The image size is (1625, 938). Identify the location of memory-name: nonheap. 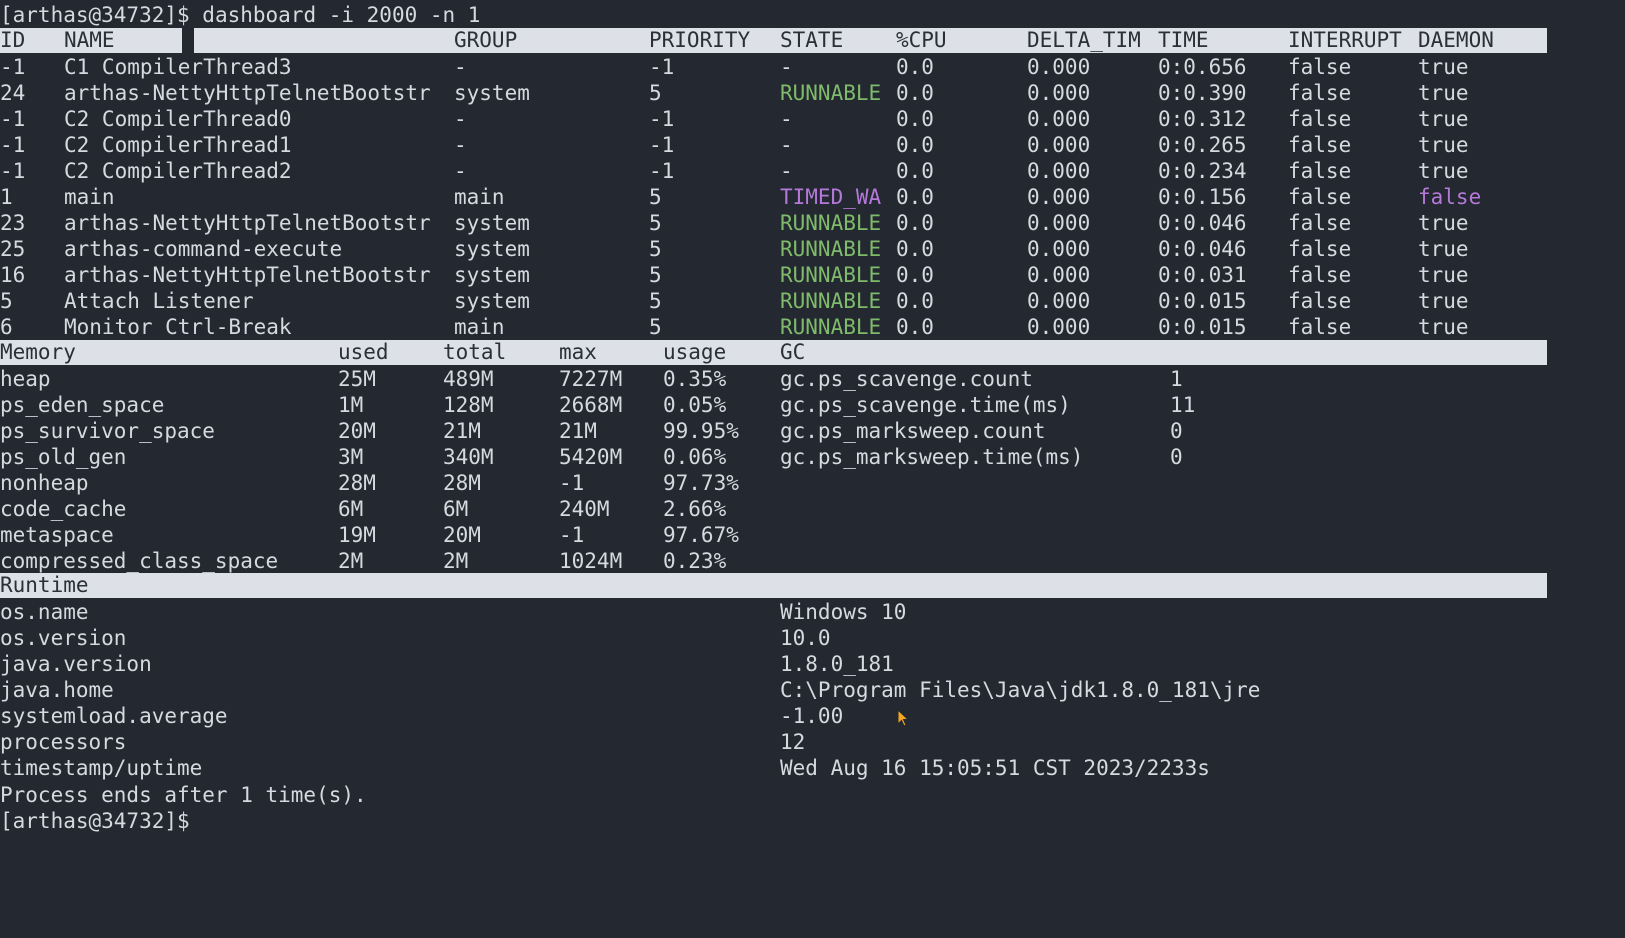
(44, 483).